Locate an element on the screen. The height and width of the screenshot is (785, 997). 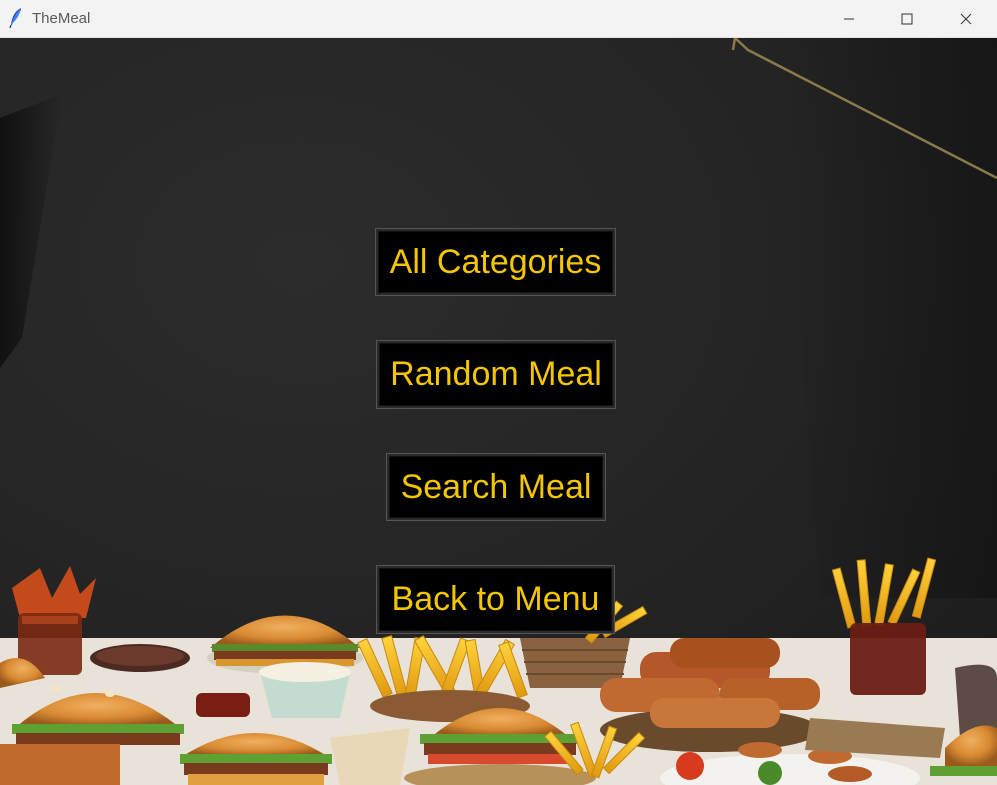
title-bar: TheMeal is located at coordinates (498, 19).